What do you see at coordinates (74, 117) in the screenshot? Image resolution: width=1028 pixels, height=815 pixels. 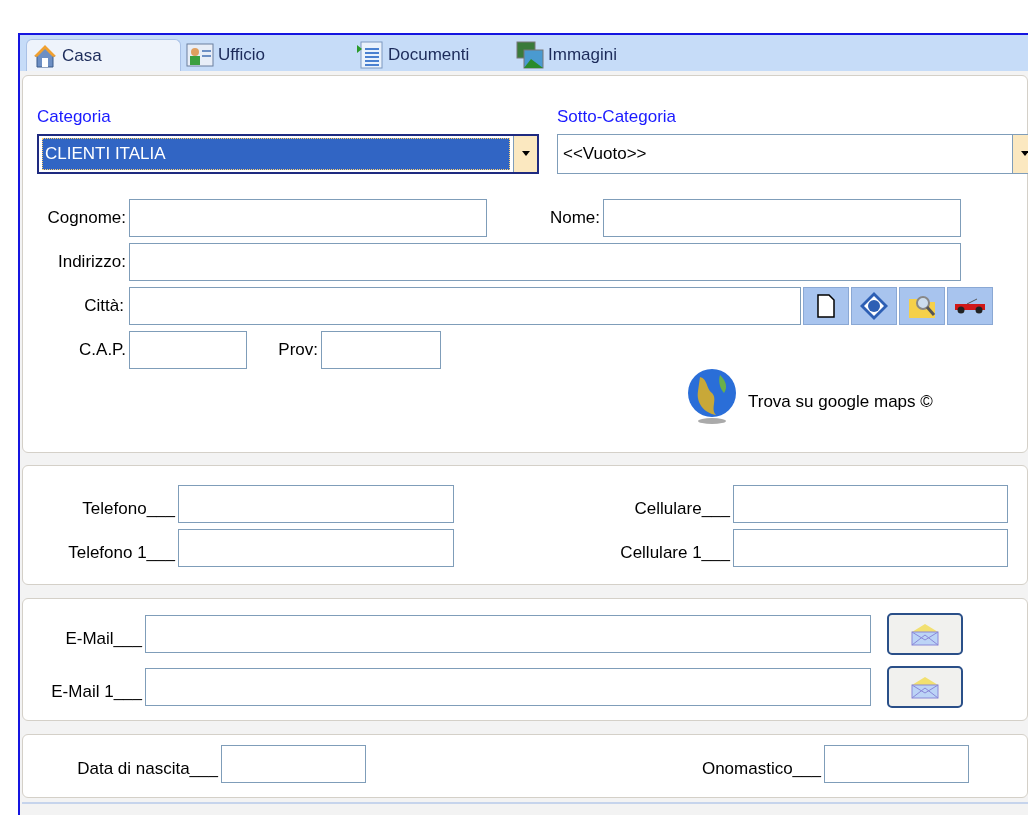 I see `field-label: Categoria` at bounding box center [74, 117].